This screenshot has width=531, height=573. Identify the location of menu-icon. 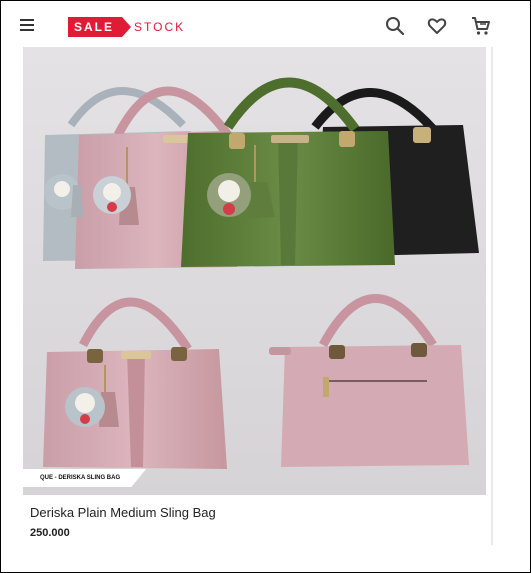
(27, 25).